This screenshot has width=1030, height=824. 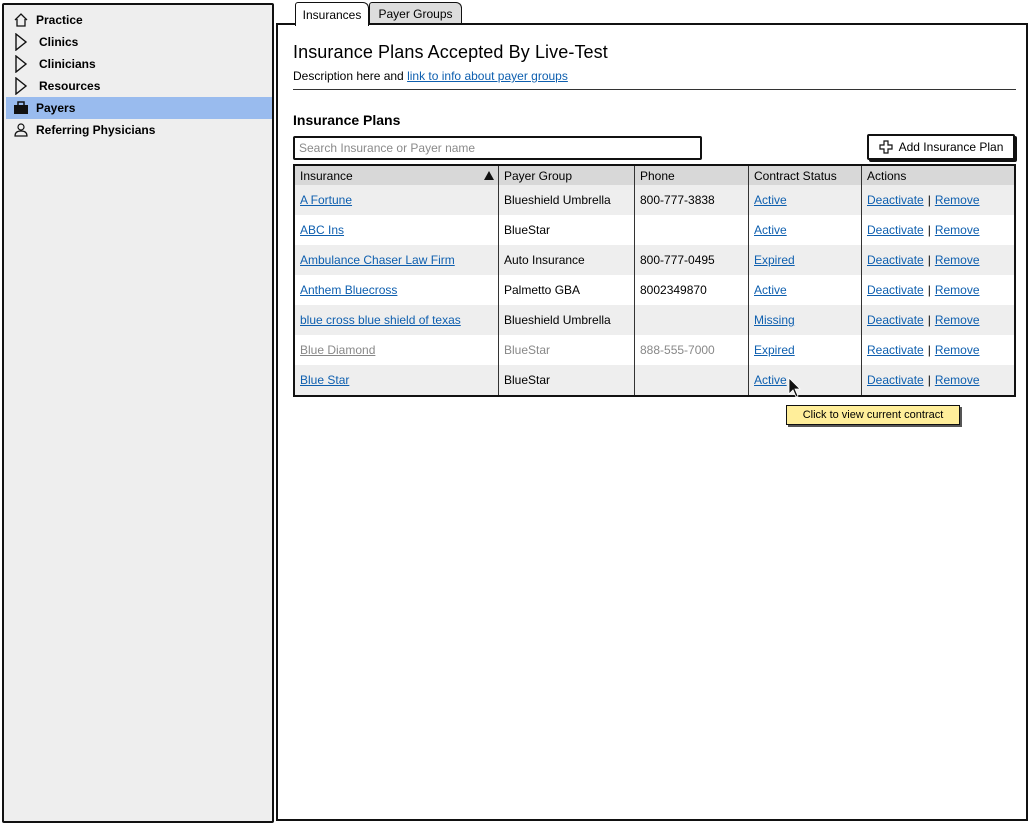 I want to click on phone-cell: 888-555-7000, so click(x=692, y=350).